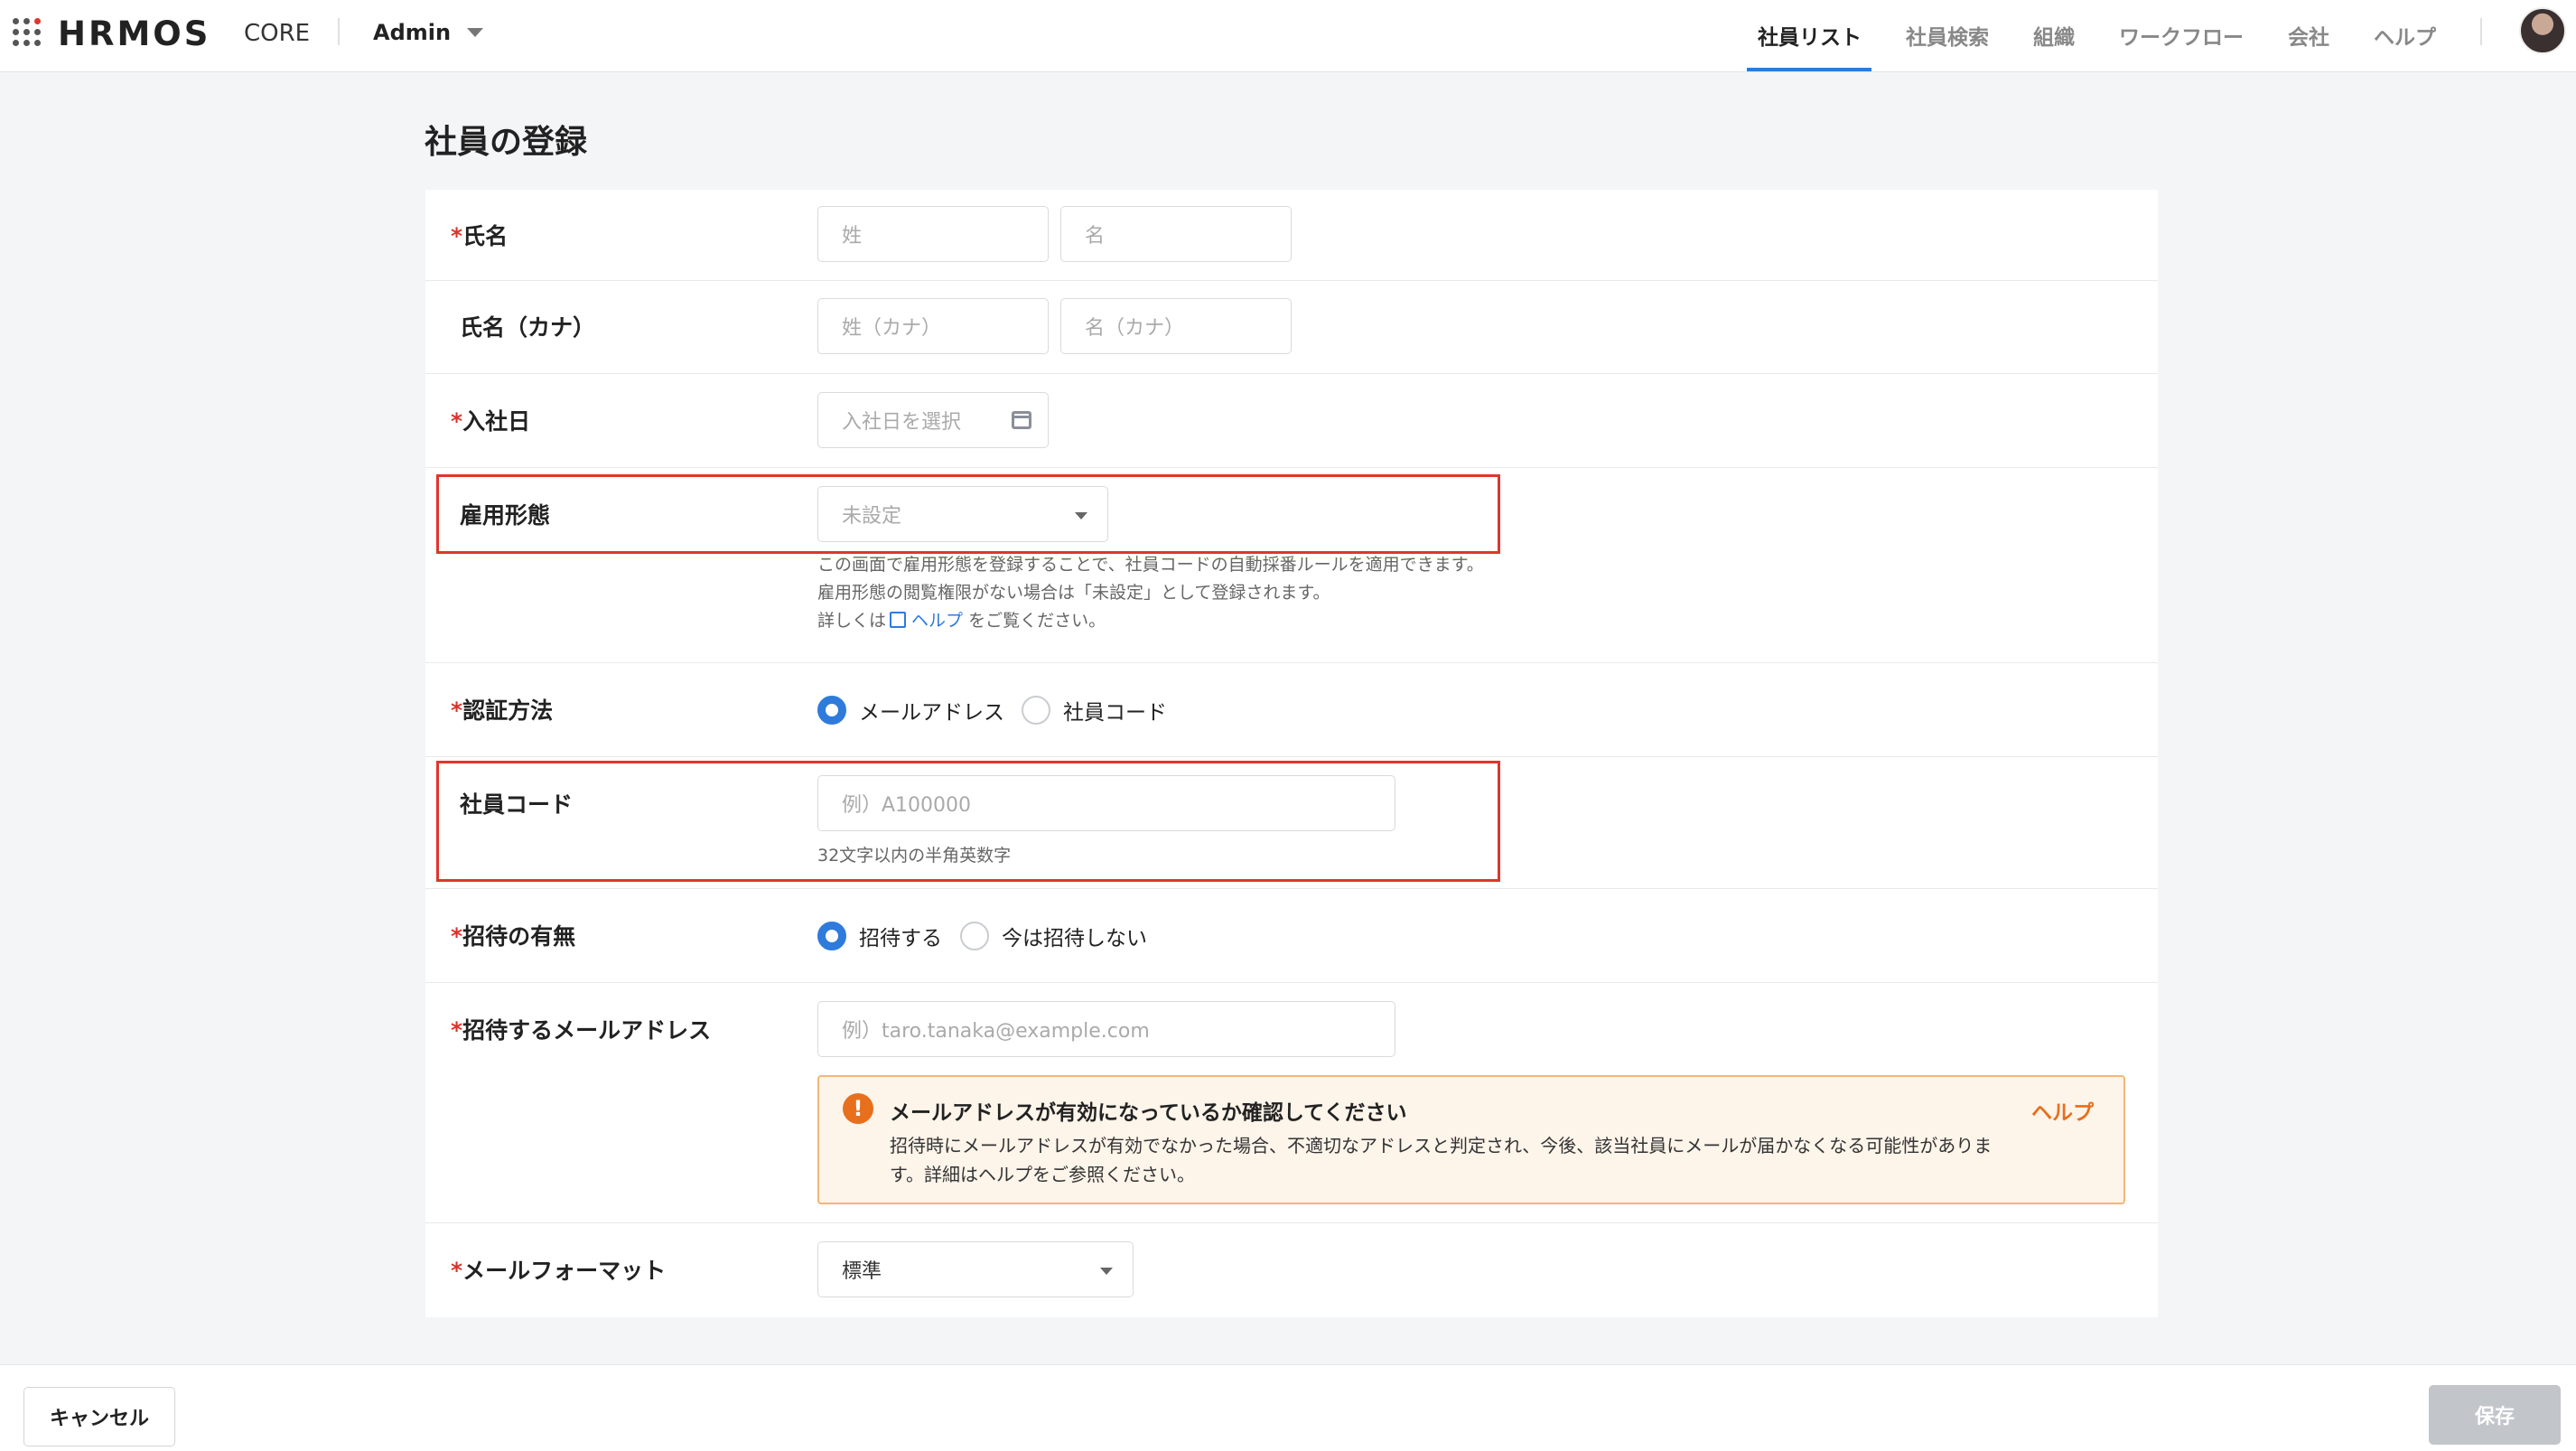 This screenshot has height=1451, width=2576. I want to click on highlight-box-employee-code, so click(968, 821).